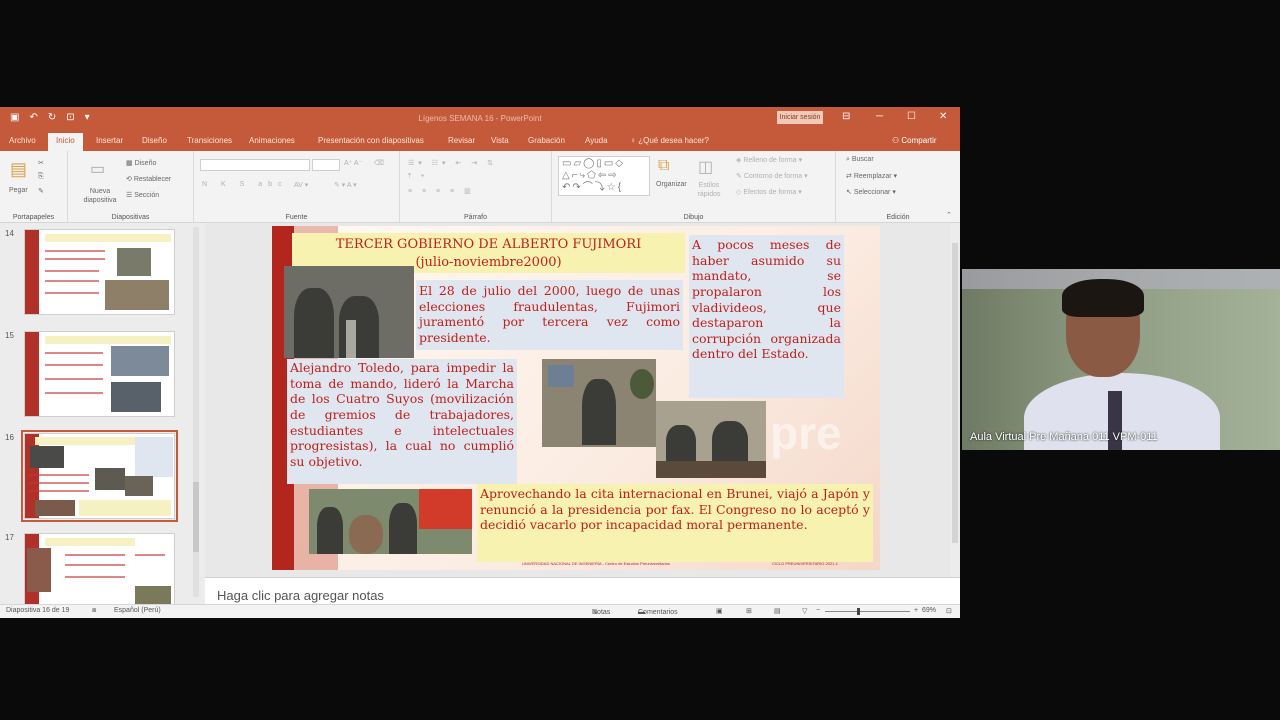 This screenshot has width=1280, height=720. I want to click on arrange-button: Organizar, so click(671, 184).